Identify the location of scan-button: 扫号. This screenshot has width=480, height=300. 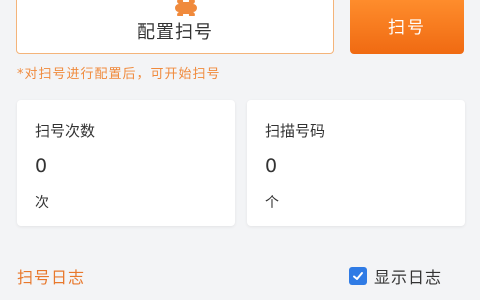
(407, 27).